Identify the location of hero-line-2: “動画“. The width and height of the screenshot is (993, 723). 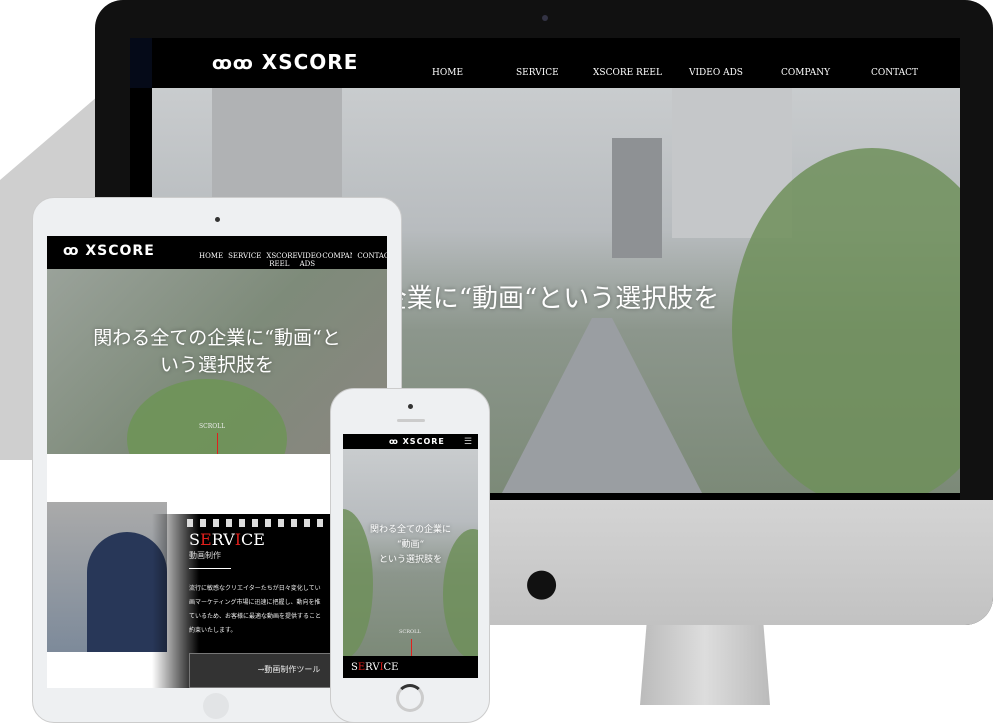
(410, 545).